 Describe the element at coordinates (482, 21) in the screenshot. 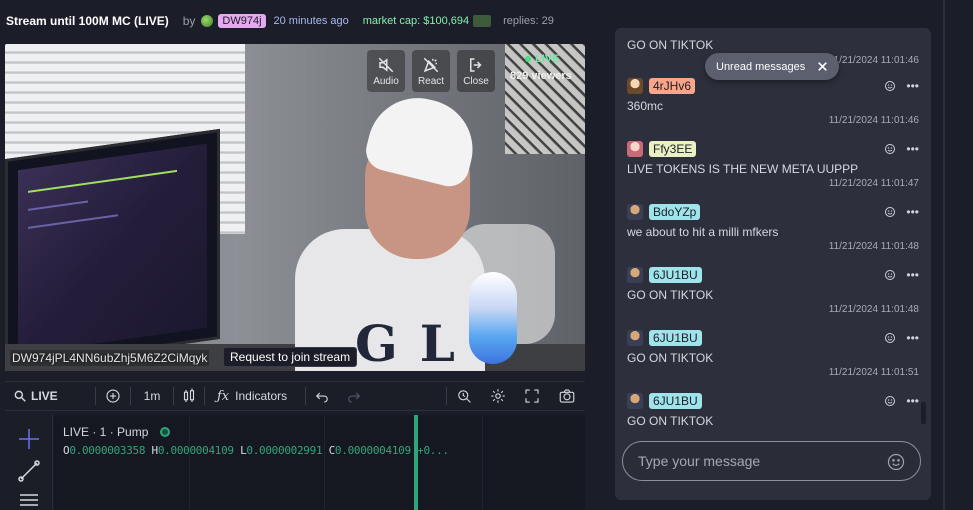

I see `coin-thumbnail-icon` at that location.